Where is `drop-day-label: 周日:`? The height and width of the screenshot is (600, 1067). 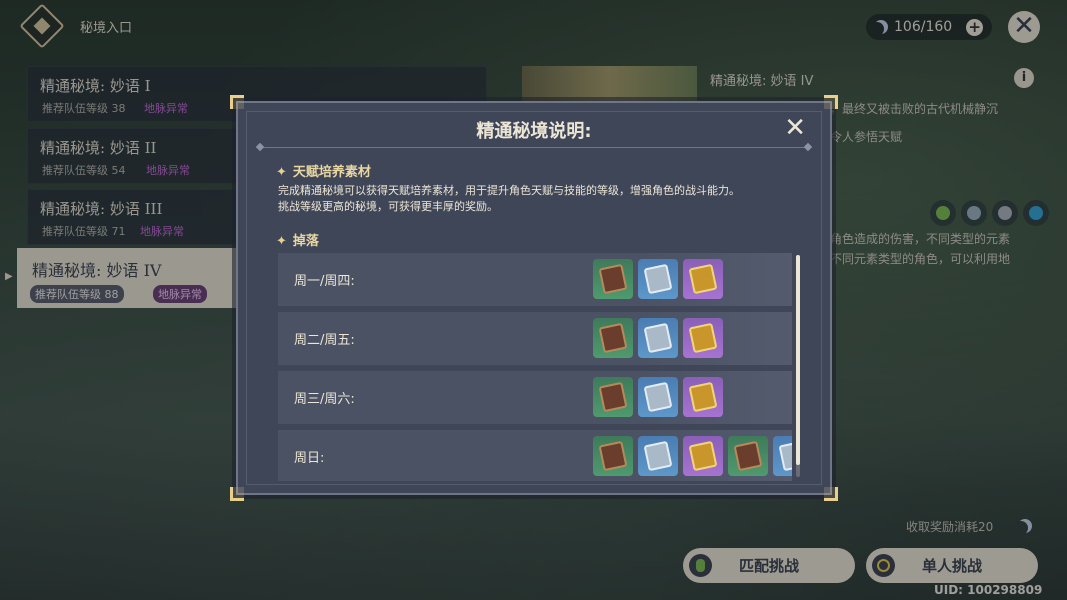
drop-day-label: 周日: is located at coordinates (309, 458).